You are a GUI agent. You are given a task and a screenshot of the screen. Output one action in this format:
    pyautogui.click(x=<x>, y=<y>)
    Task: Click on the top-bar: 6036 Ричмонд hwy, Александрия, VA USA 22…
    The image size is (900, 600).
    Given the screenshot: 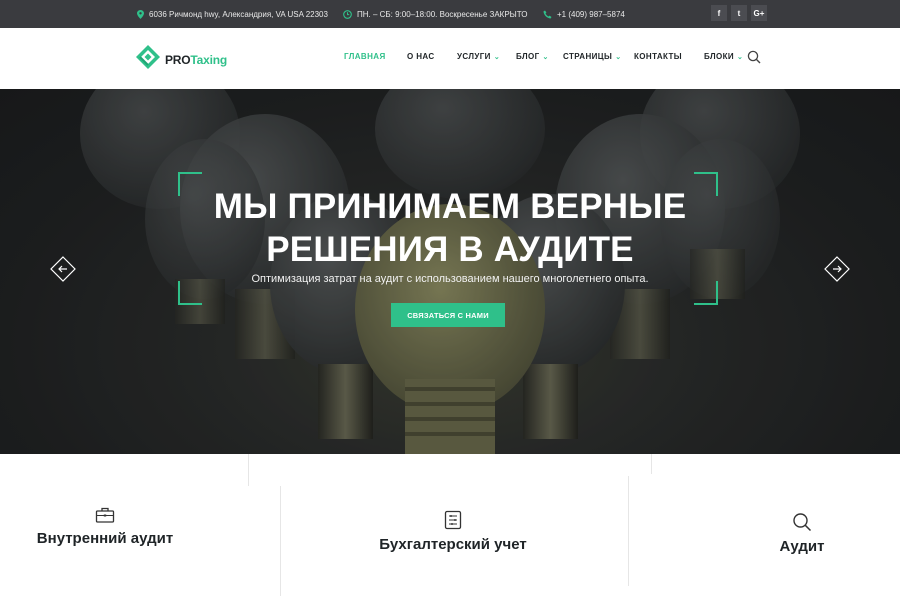 What is the action you would take?
    pyautogui.click(x=450, y=14)
    